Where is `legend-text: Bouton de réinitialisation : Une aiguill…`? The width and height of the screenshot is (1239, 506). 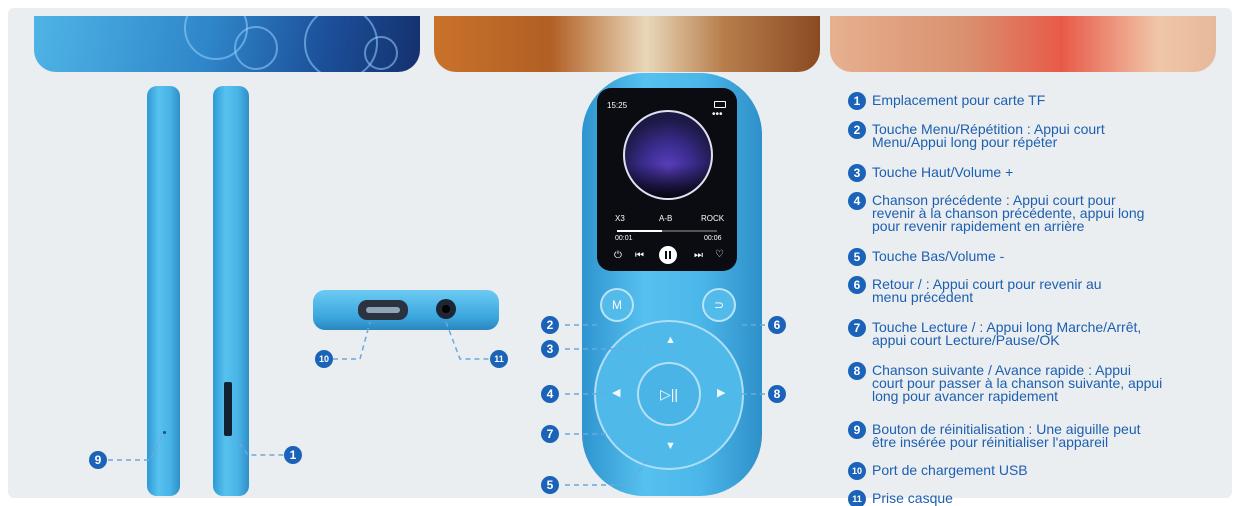
legend-text: Bouton de réinitialisation : Une aiguill… is located at coordinates (1006, 435).